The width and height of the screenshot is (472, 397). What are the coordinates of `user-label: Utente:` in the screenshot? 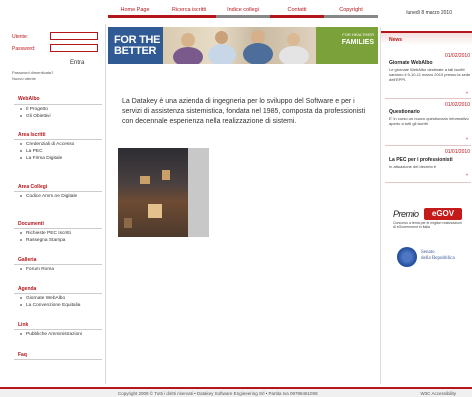 It's located at (20, 37).